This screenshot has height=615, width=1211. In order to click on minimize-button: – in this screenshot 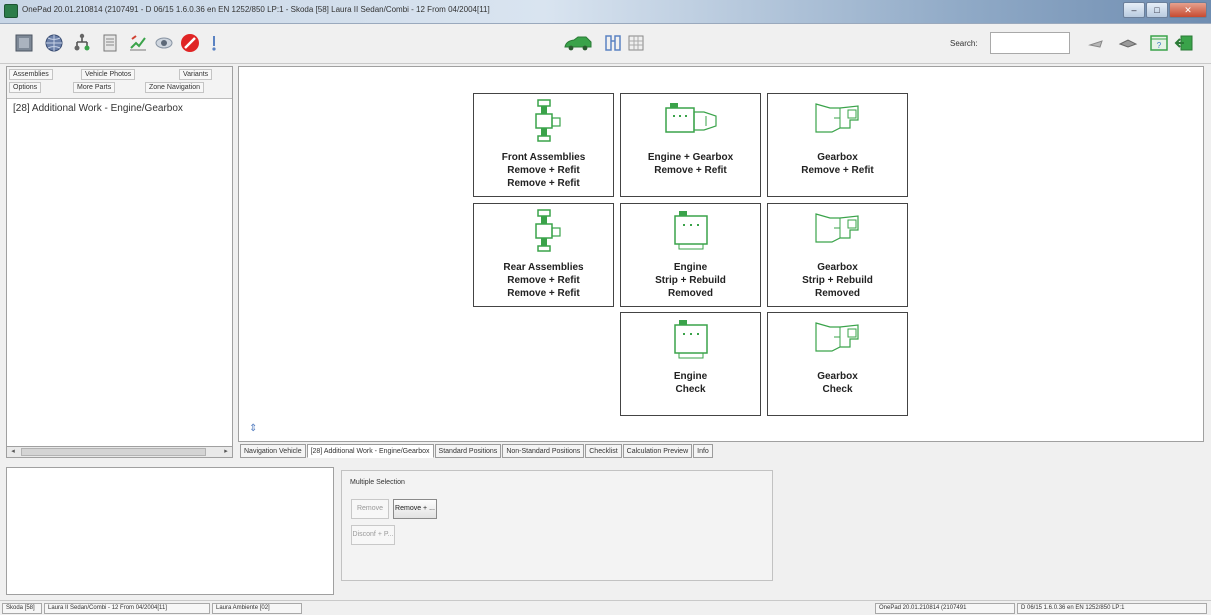, I will do `click(1134, 10)`.